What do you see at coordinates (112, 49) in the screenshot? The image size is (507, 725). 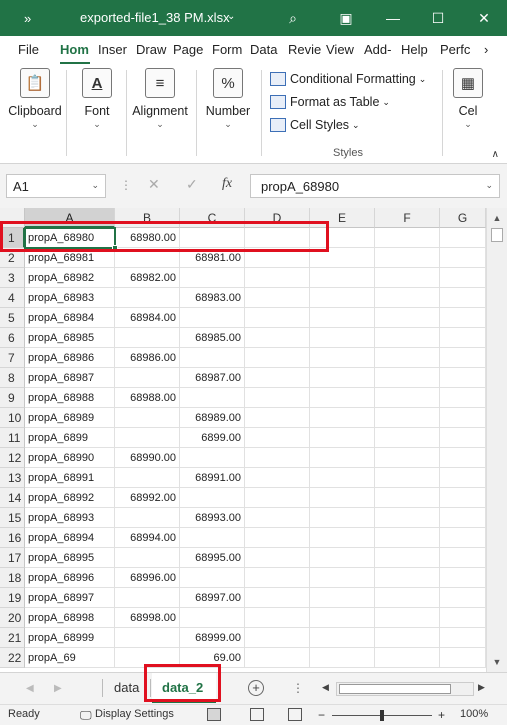 I see `tab-insert: Inser` at bounding box center [112, 49].